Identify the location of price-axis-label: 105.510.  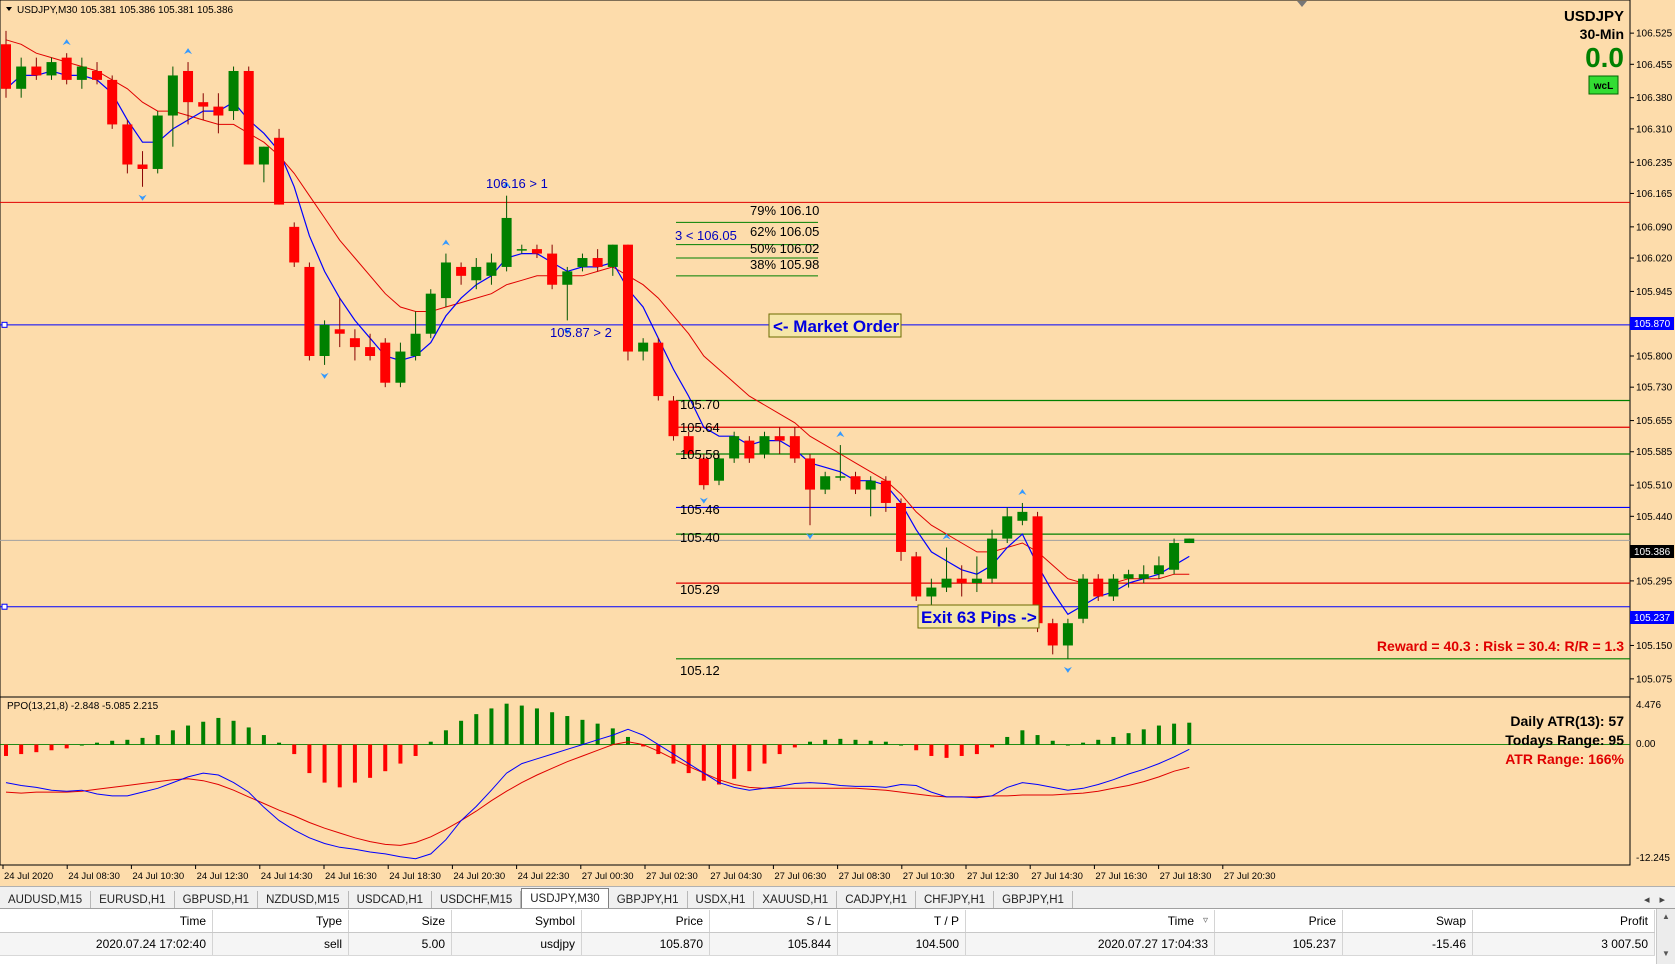
(1654, 486).